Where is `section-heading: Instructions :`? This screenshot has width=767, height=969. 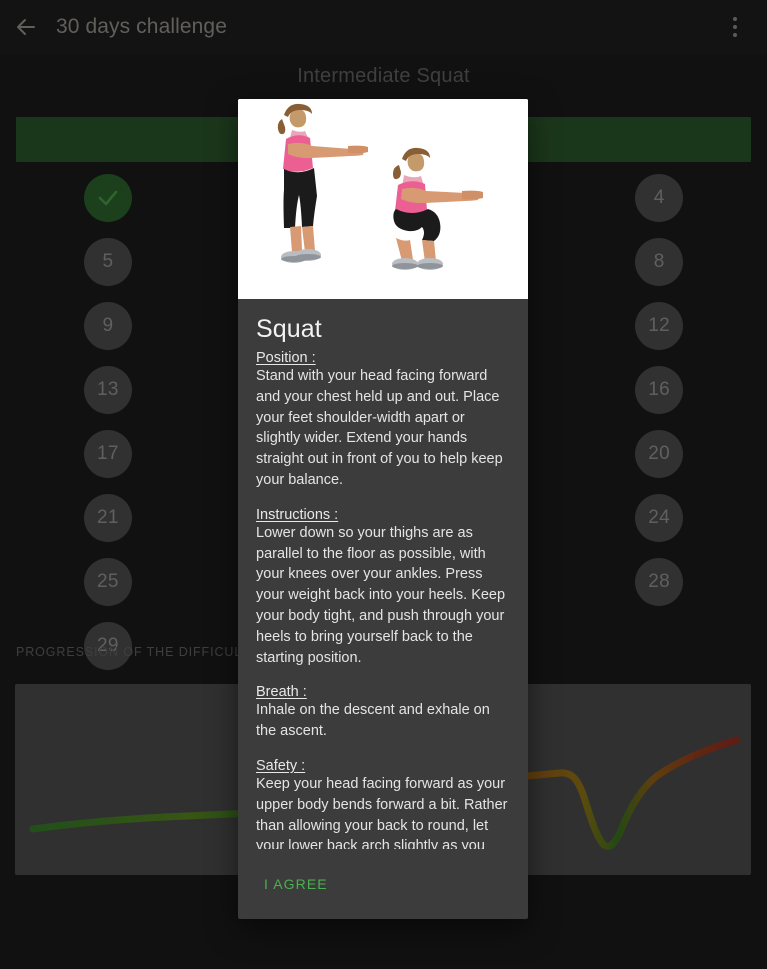
section-heading: Instructions : is located at coordinates (297, 514).